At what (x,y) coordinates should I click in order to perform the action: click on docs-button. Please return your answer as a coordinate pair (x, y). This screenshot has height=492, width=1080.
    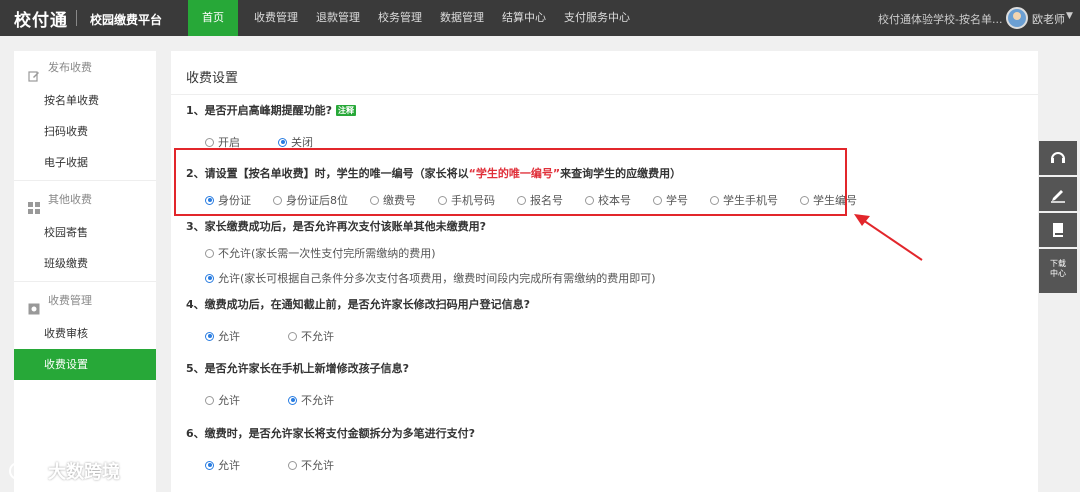
    Looking at the image, I should click on (1058, 230).